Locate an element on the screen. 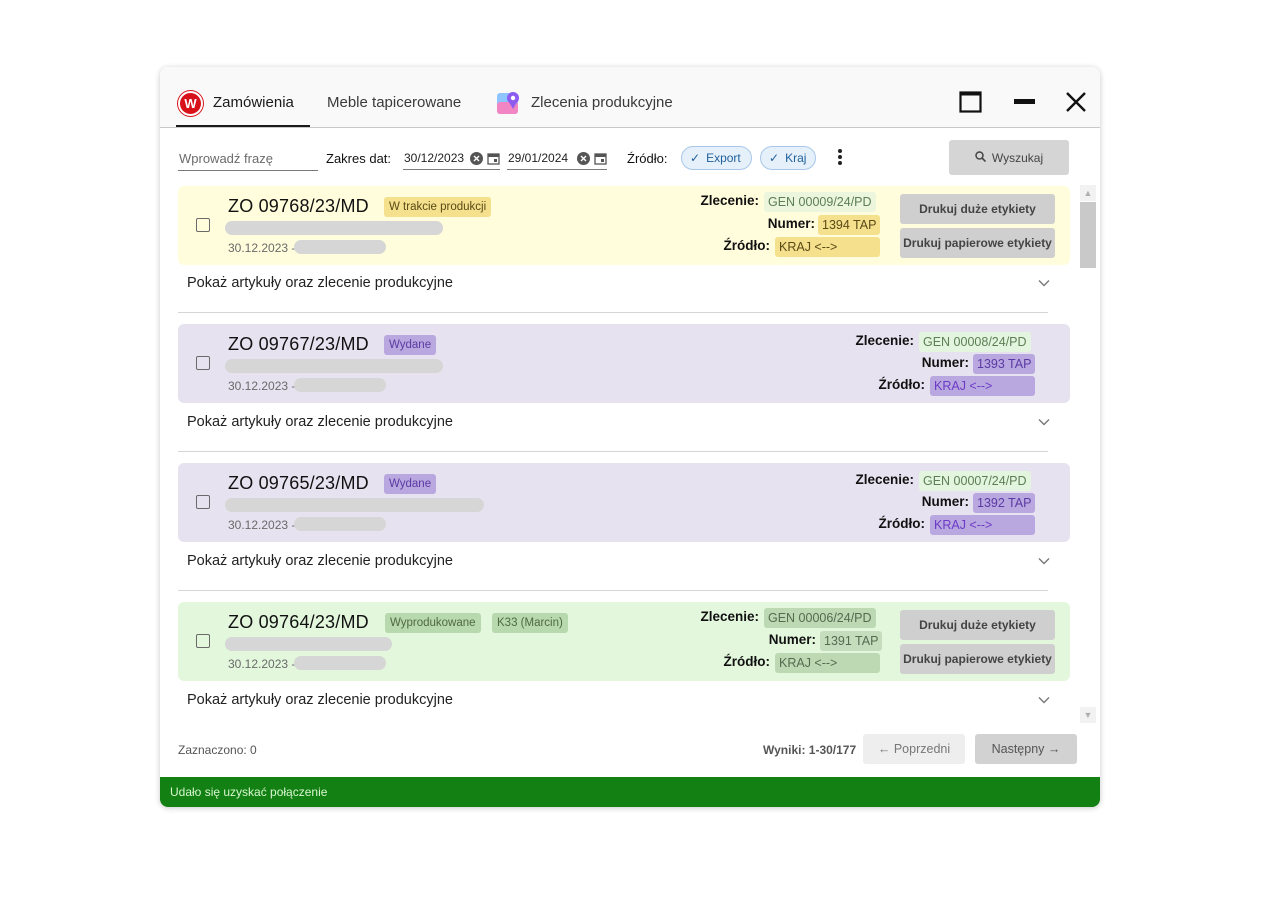  scroll-up-icon: ▲ is located at coordinates (1088, 193).